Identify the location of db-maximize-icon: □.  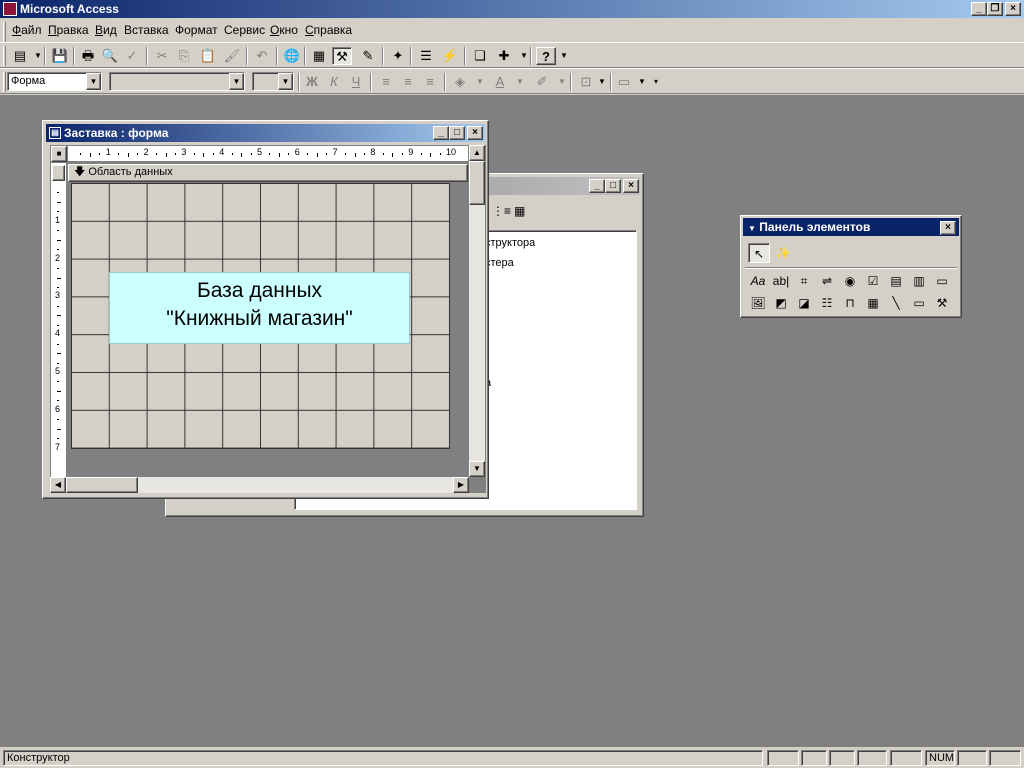
(613, 186).